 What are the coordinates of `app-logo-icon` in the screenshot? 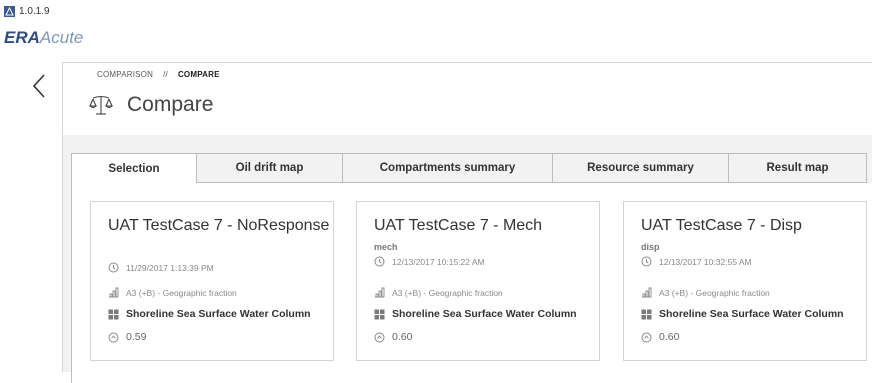 It's located at (9, 11).